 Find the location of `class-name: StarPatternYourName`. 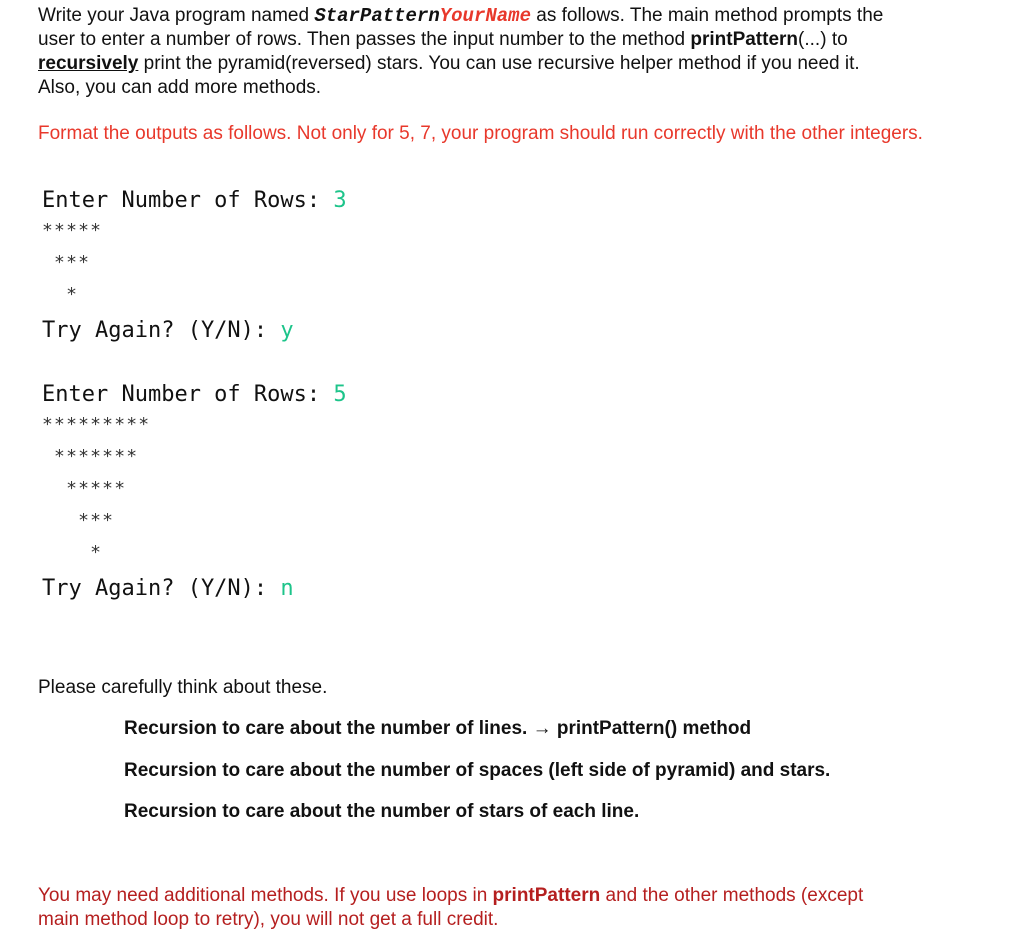

class-name: StarPatternYourName is located at coordinates (422, 16).